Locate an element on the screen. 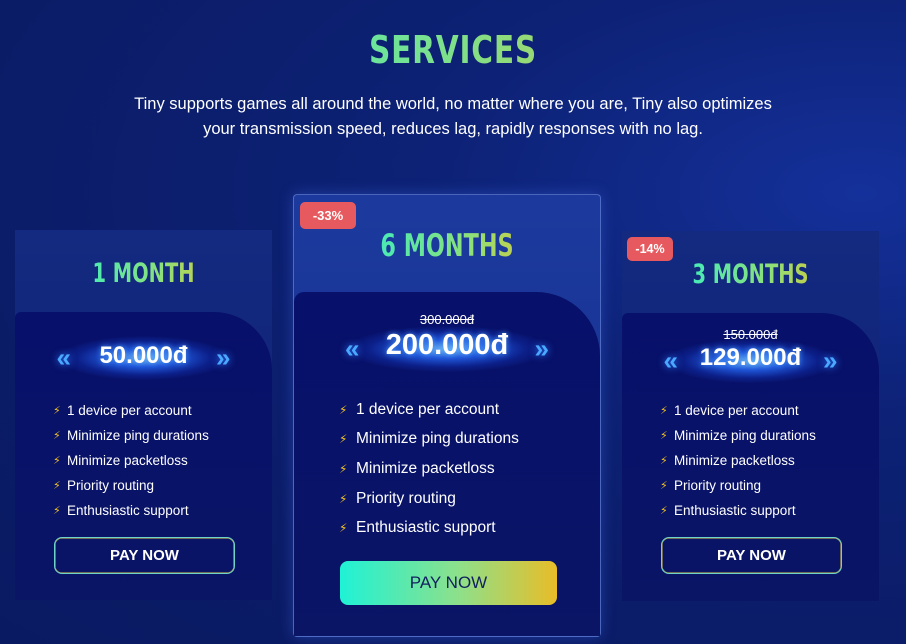 The width and height of the screenshot is (906, 644). plan-name: 3 MONTHS is located at coordinates (750, 274).